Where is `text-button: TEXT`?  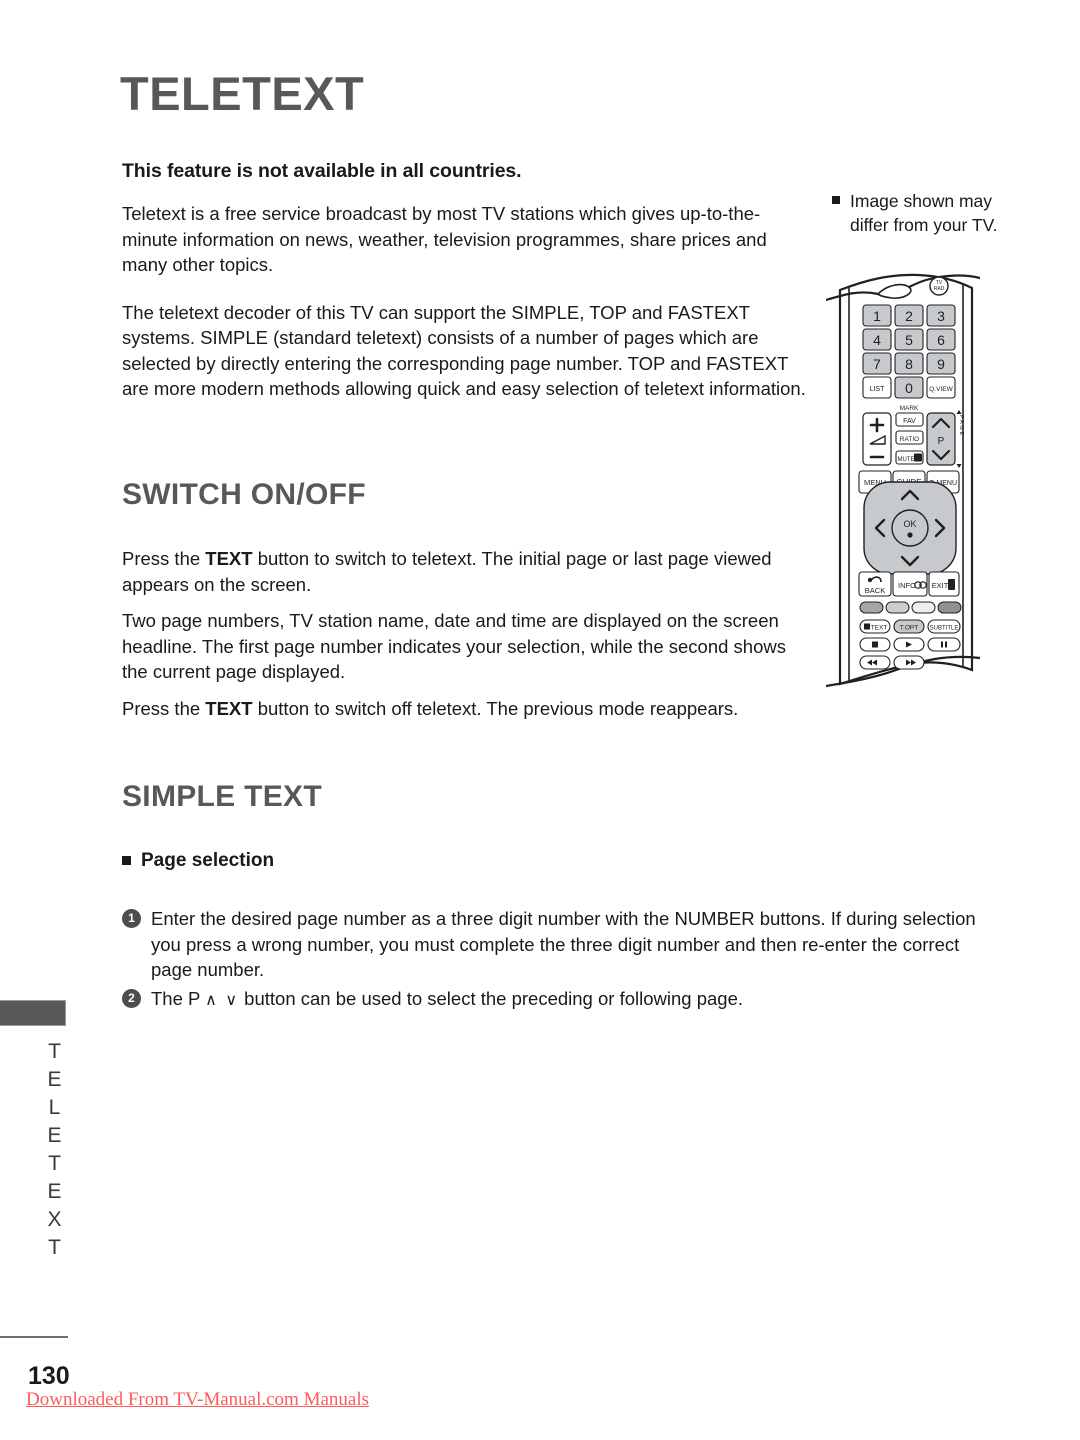 text-button: TEXT is located at coordinates (875, 626).